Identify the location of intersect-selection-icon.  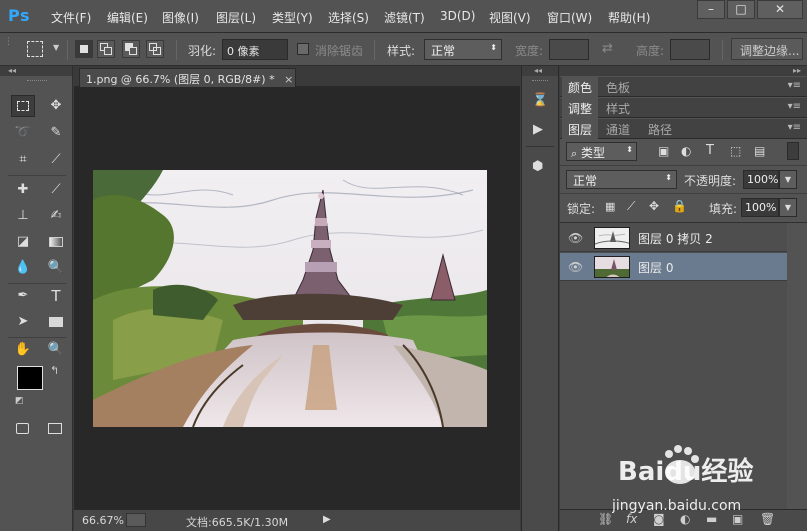
(155, 49).